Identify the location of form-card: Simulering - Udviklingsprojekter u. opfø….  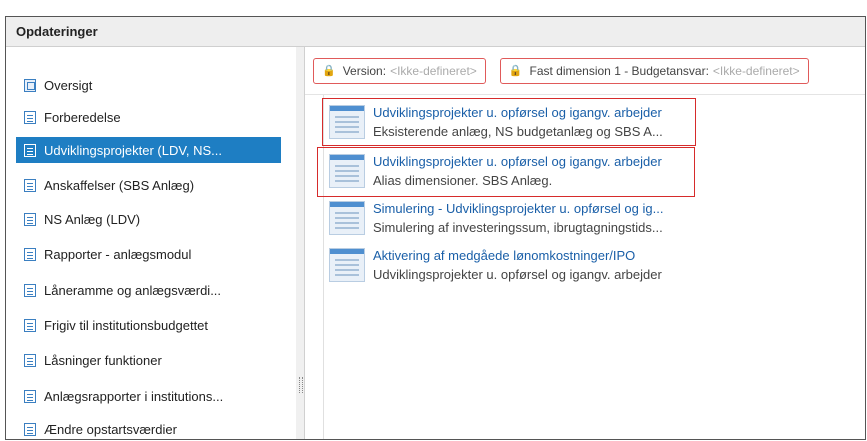
(509, 220).